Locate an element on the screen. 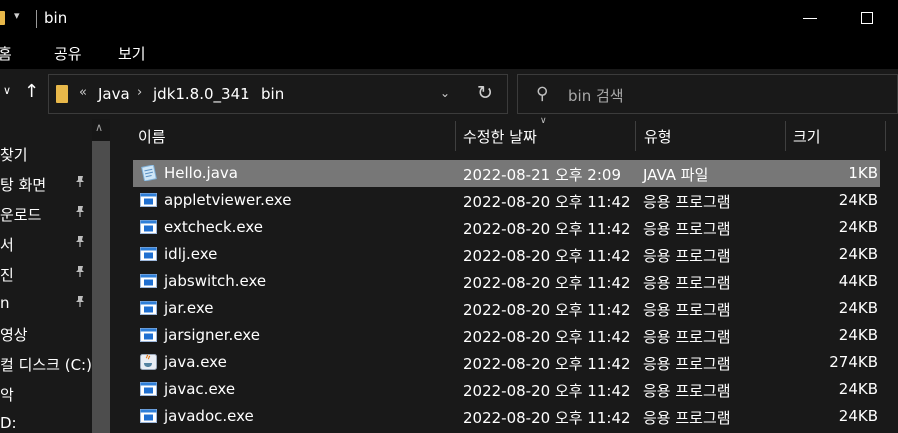 This screenshot has width=898, height=433. sidebar-item: 탕 화면 is located at coordinates (46, 185).